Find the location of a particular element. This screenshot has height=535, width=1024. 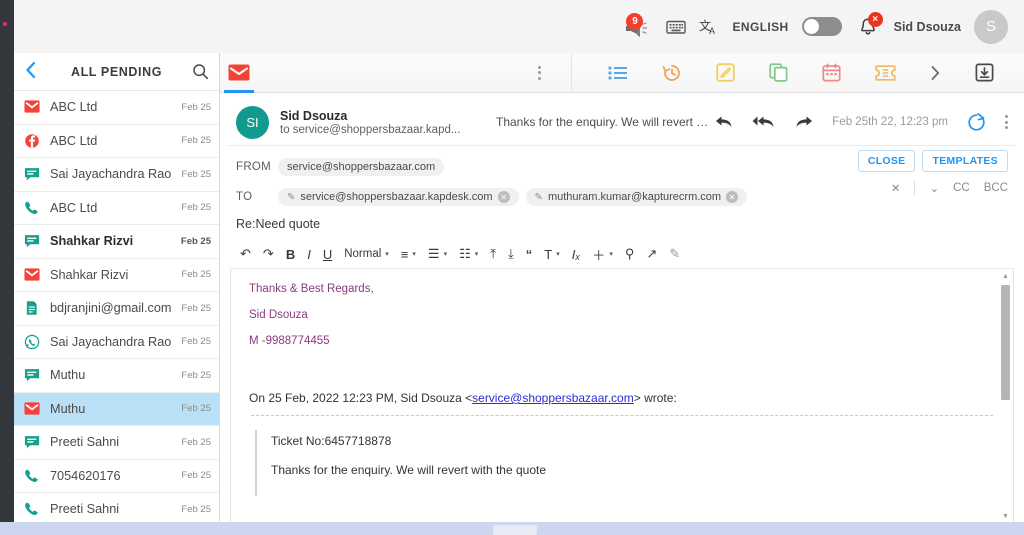

numbered-list-icon: ☷ is located at coordinates (468, 254).